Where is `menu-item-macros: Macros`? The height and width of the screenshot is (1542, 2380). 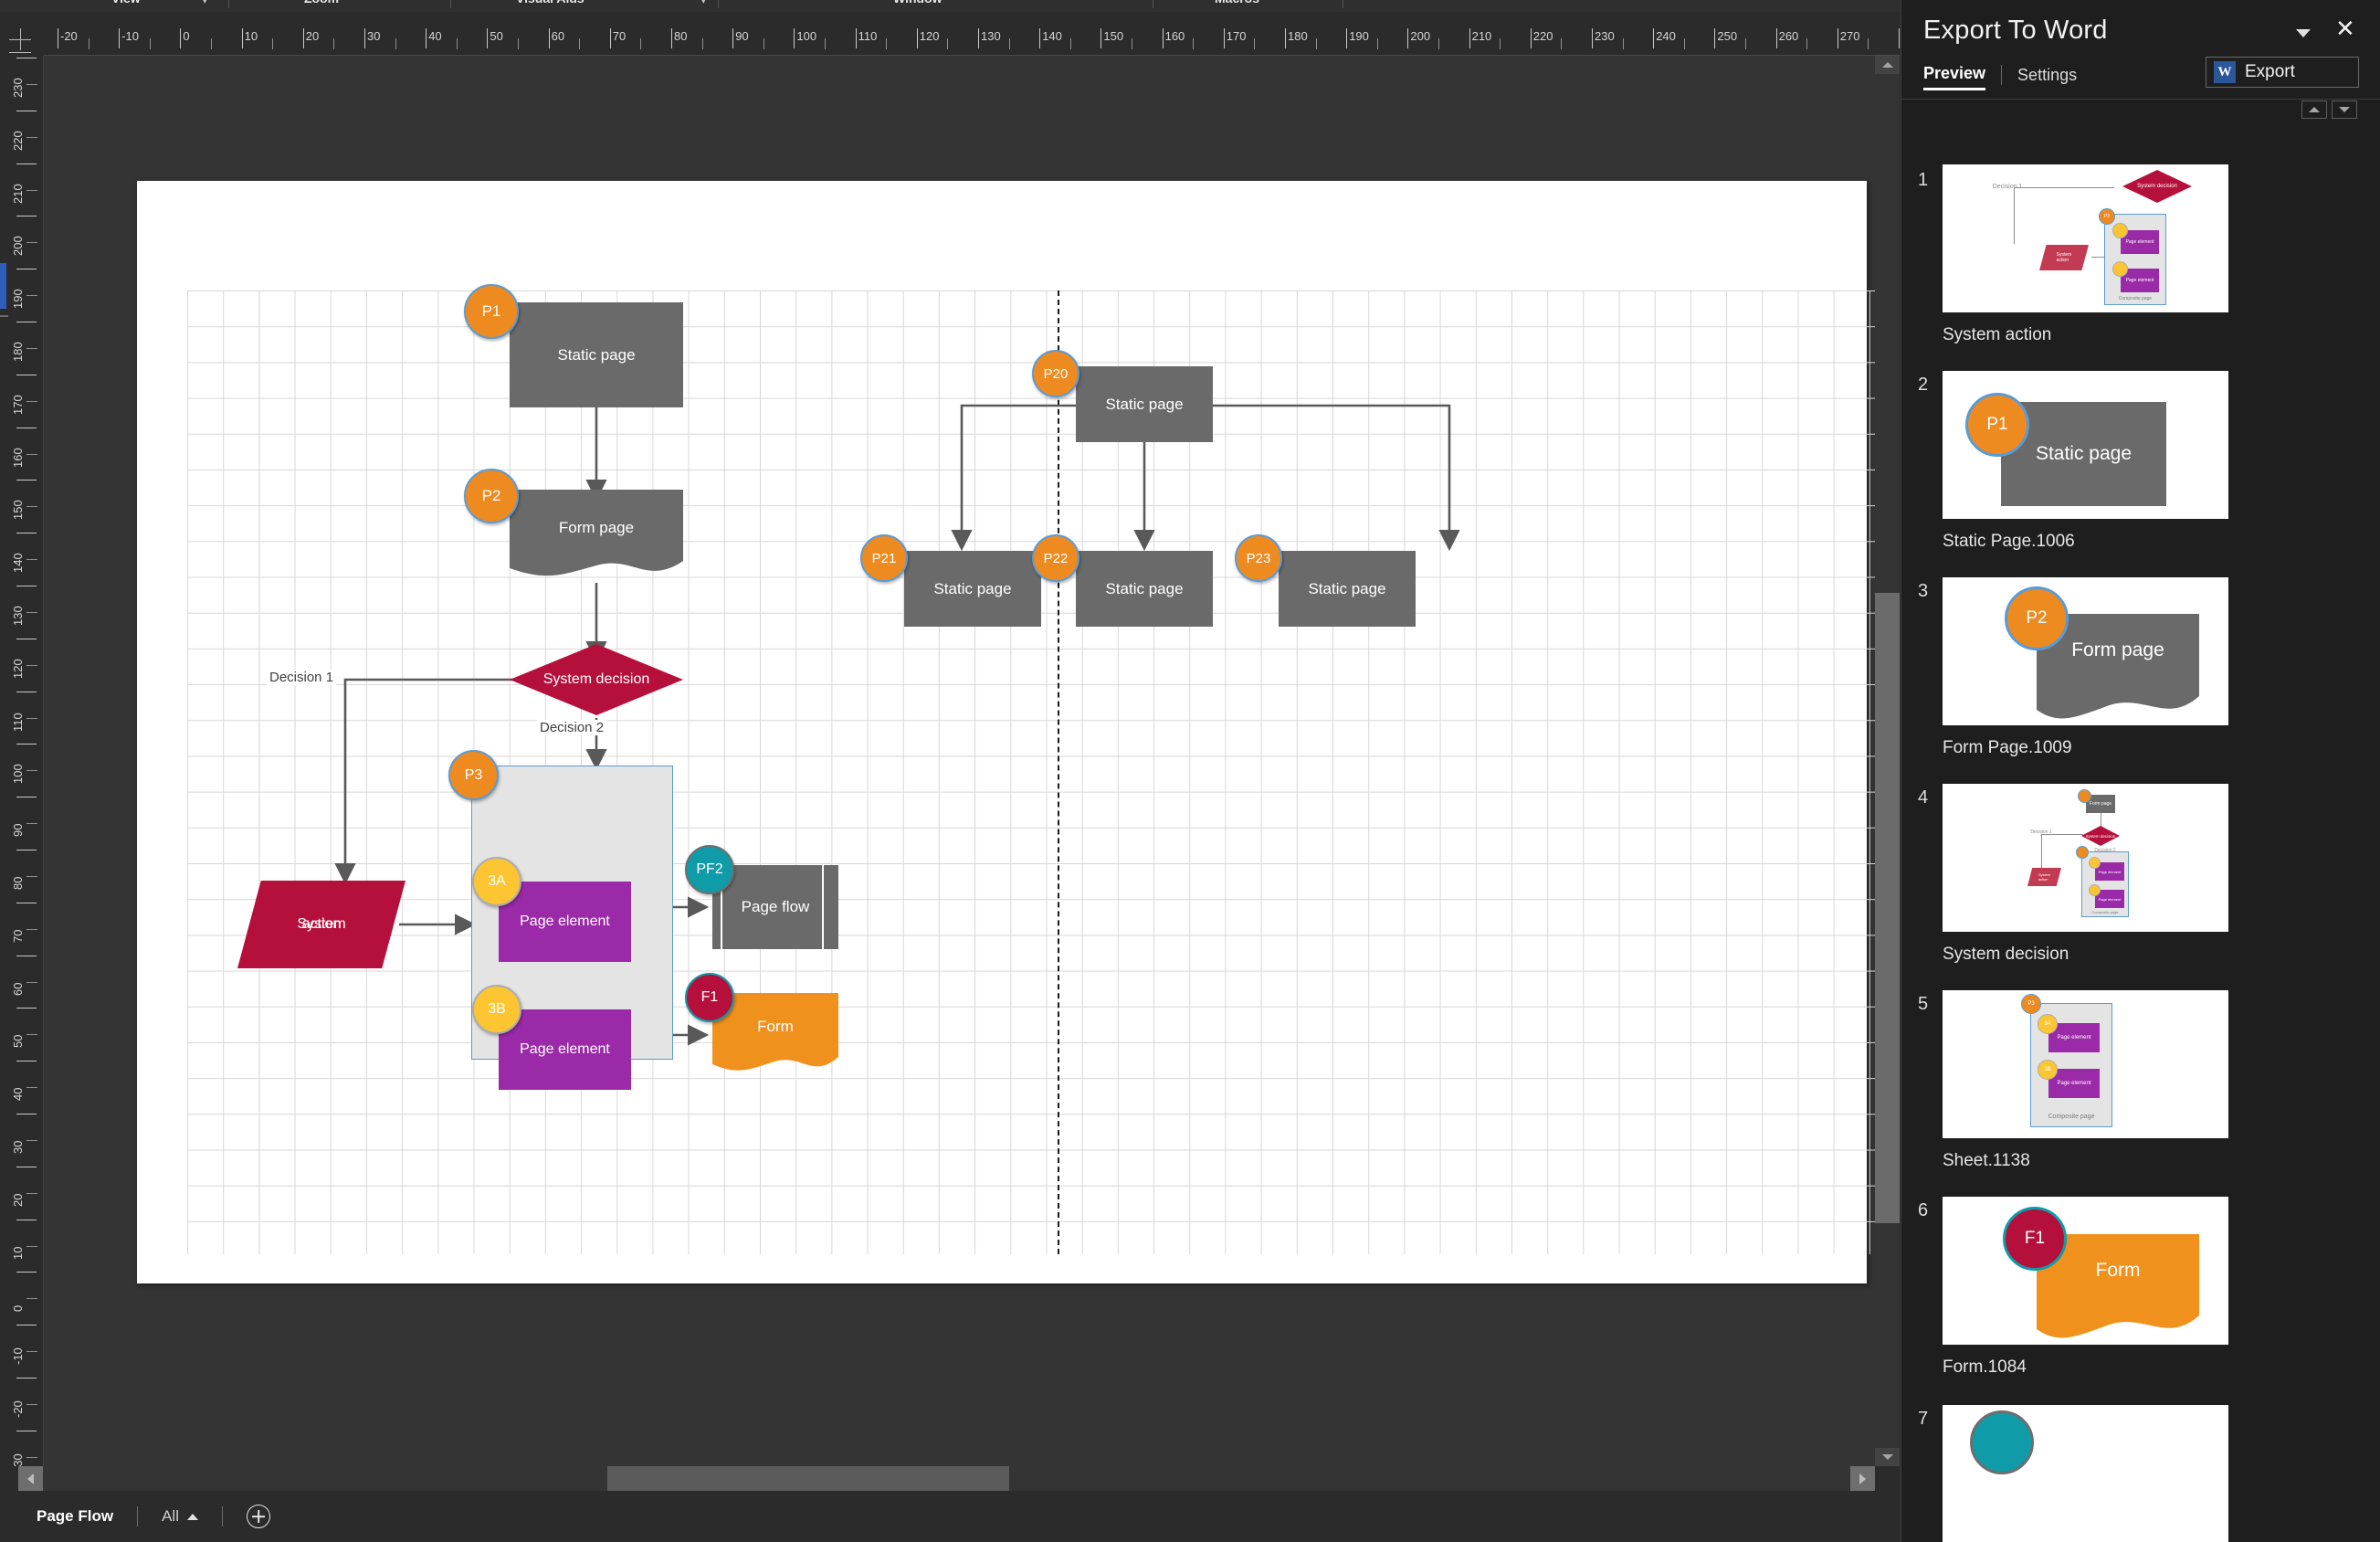
menu-item-macros: Macros is located at coordinates (1237, 2).